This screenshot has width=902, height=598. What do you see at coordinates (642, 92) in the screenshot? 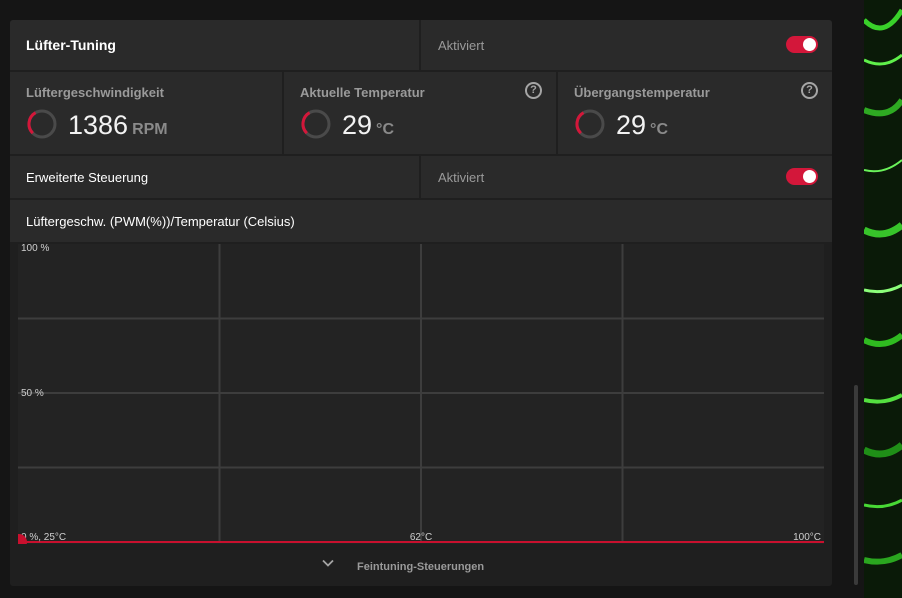
I see `junction-temp-label: Übergangstemperatur` at bounding box center [642, 92].